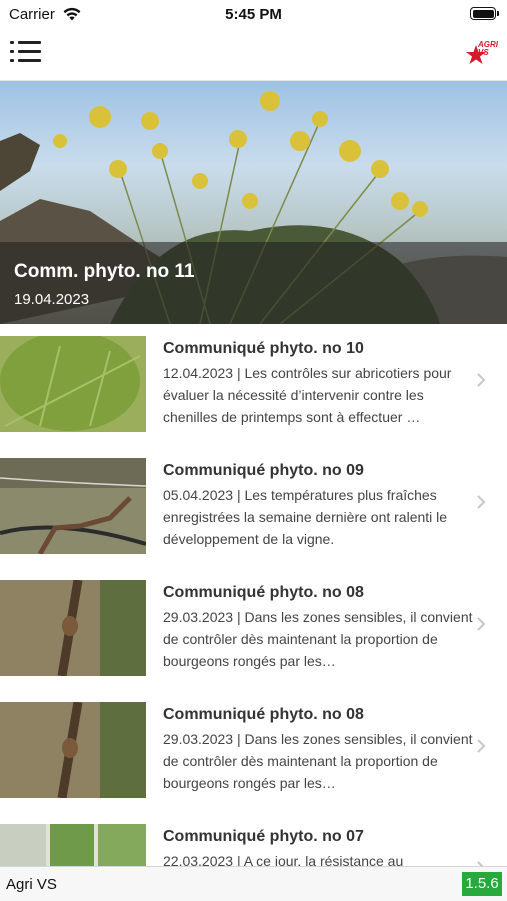 This screenshot has width=507, height=901. I want to click on thumbnail-plants, so click(73, 845).